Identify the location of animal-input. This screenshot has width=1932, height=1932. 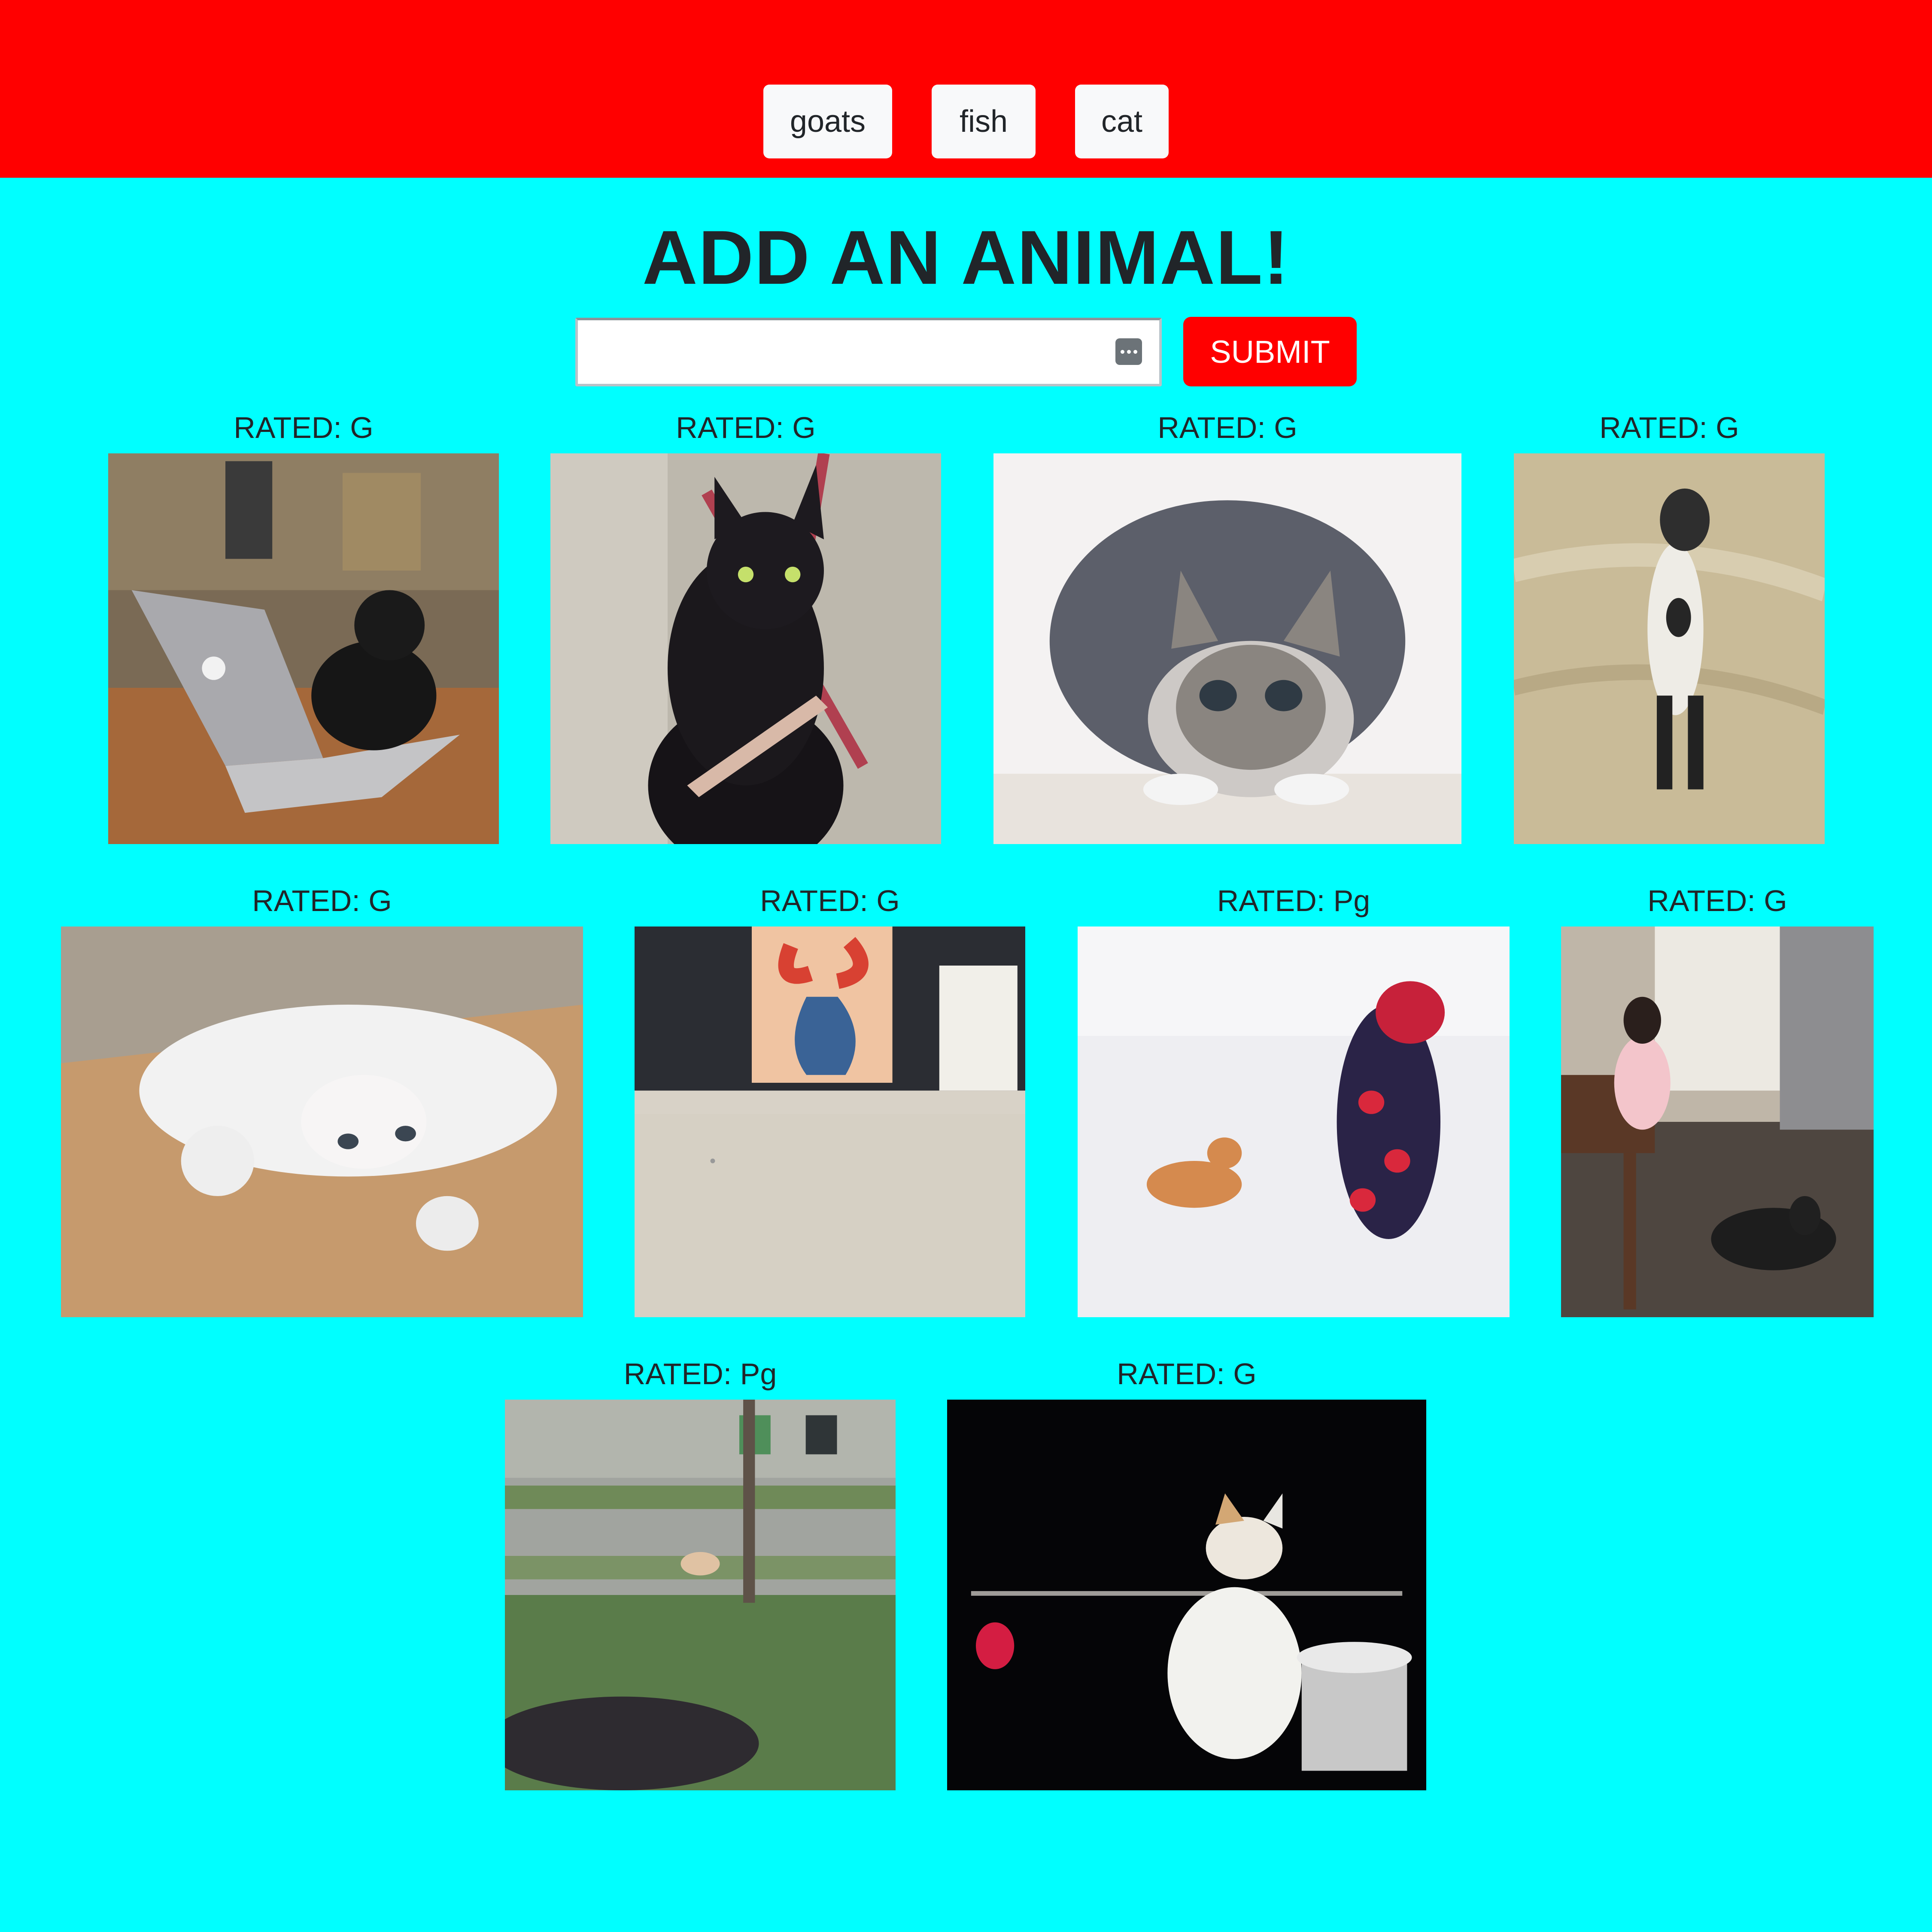
(868, 352).